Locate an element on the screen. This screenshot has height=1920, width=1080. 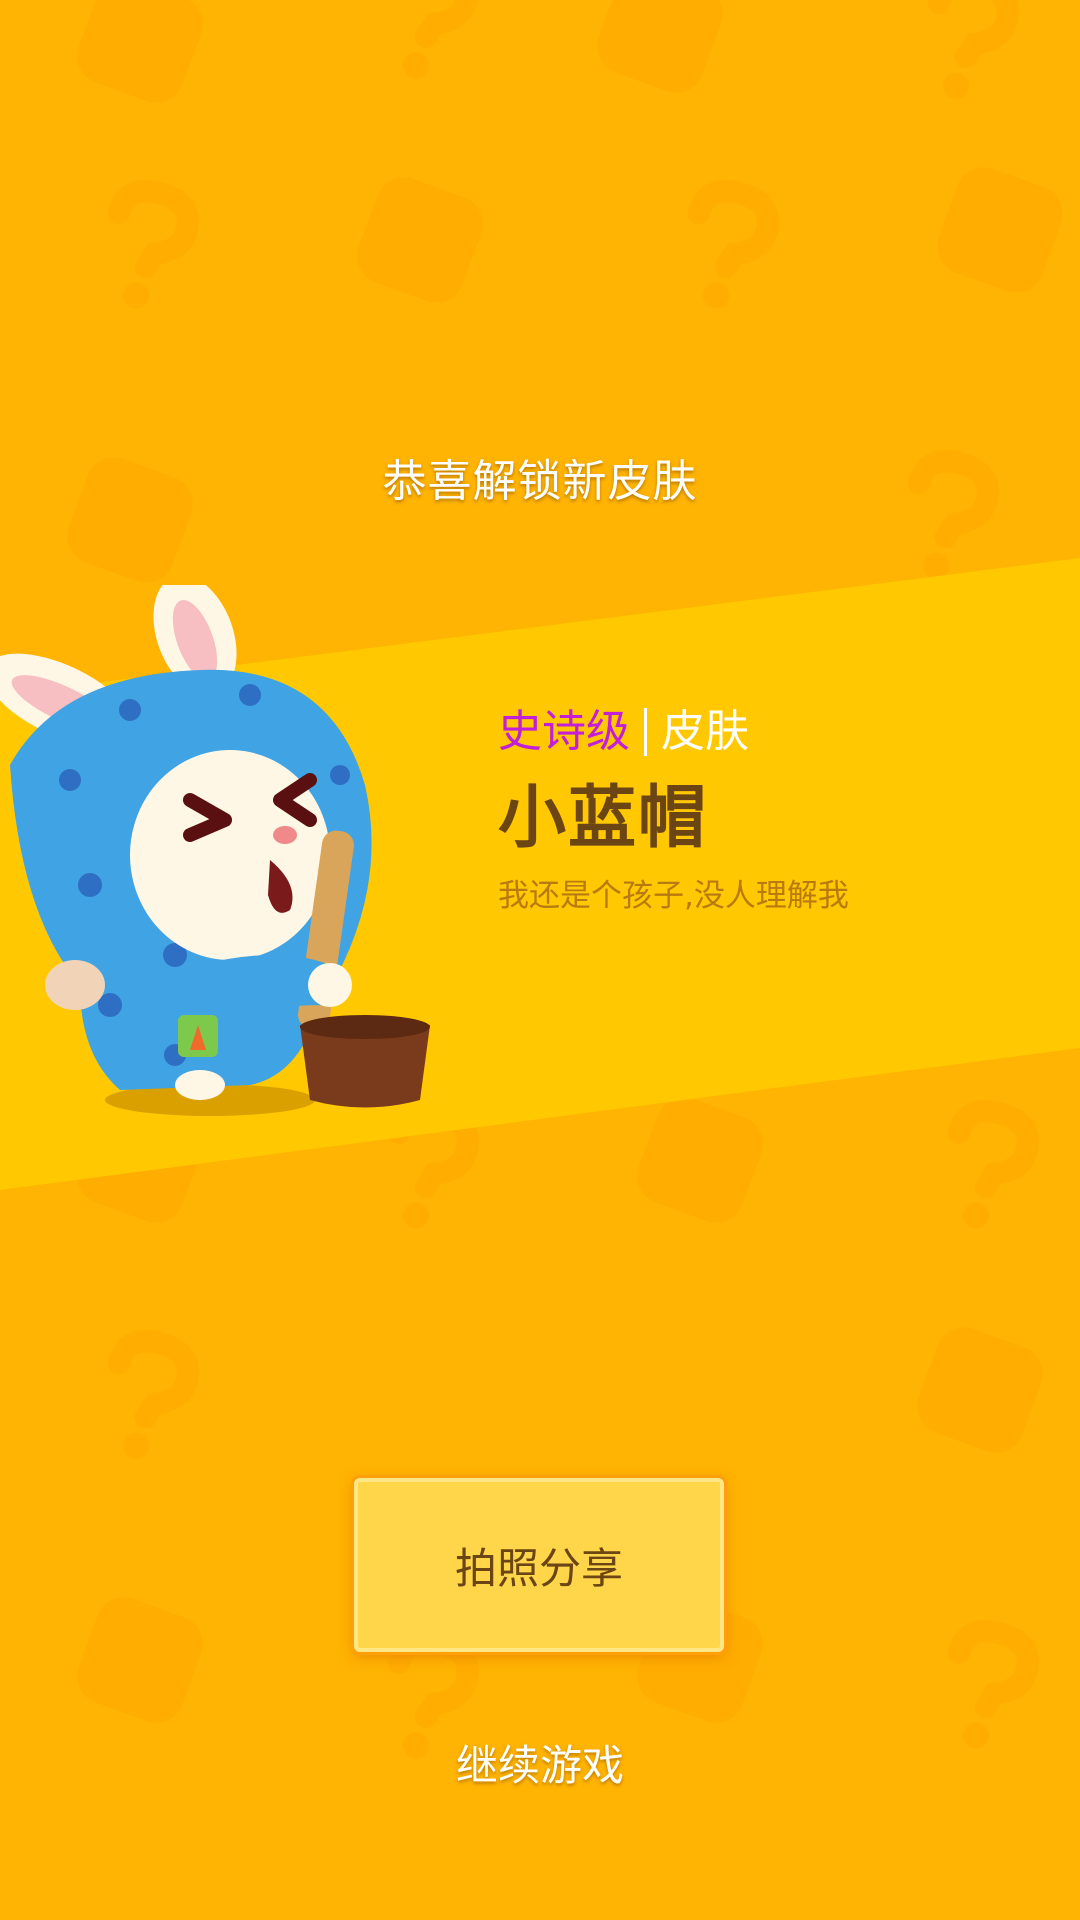
unlock-title: 恭喜解锁新皮肤 is located at coordinates (540, 481).